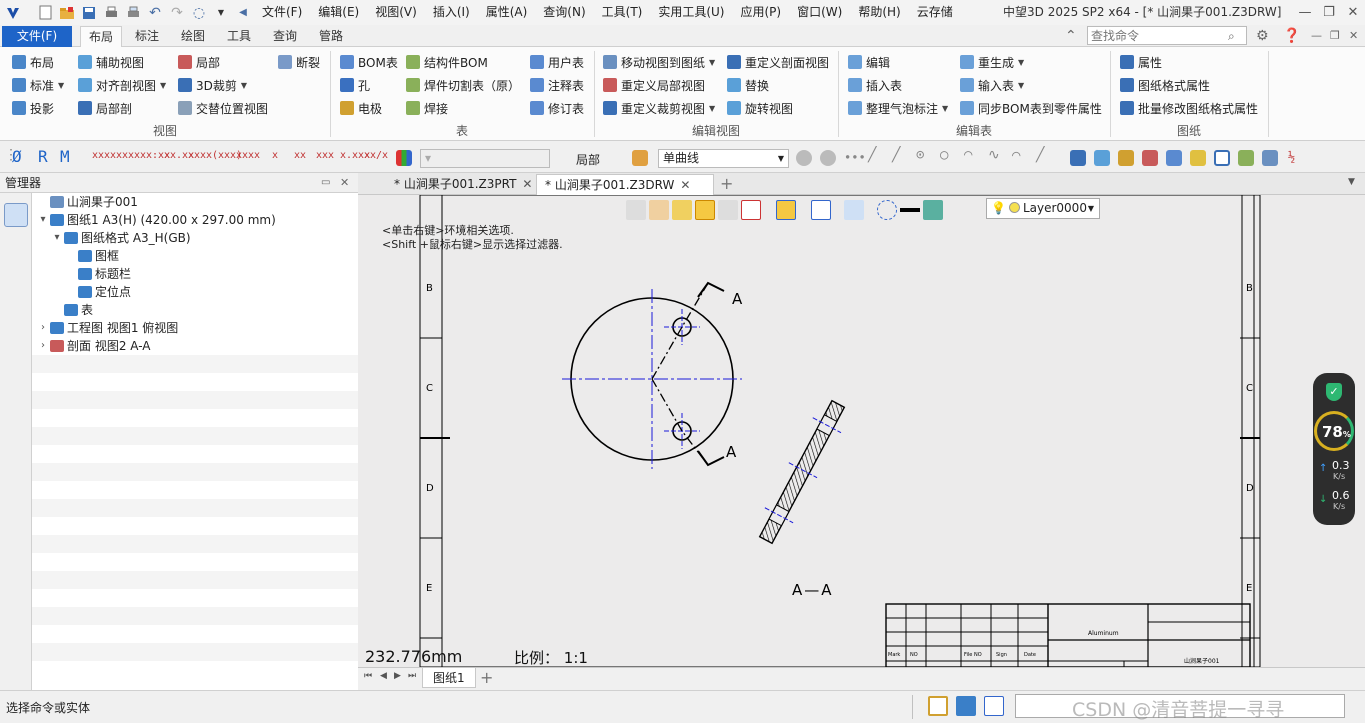 The width and height of the screenshot is (1365, 723). Describe the element at coordinates (101, 36) in the screenshot. I see `tab-layout: 布局` at that location.